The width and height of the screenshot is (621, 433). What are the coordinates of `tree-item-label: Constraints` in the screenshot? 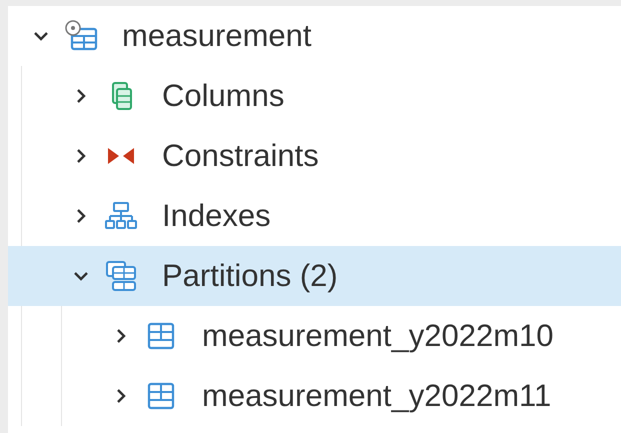 It's located at (240, 155).